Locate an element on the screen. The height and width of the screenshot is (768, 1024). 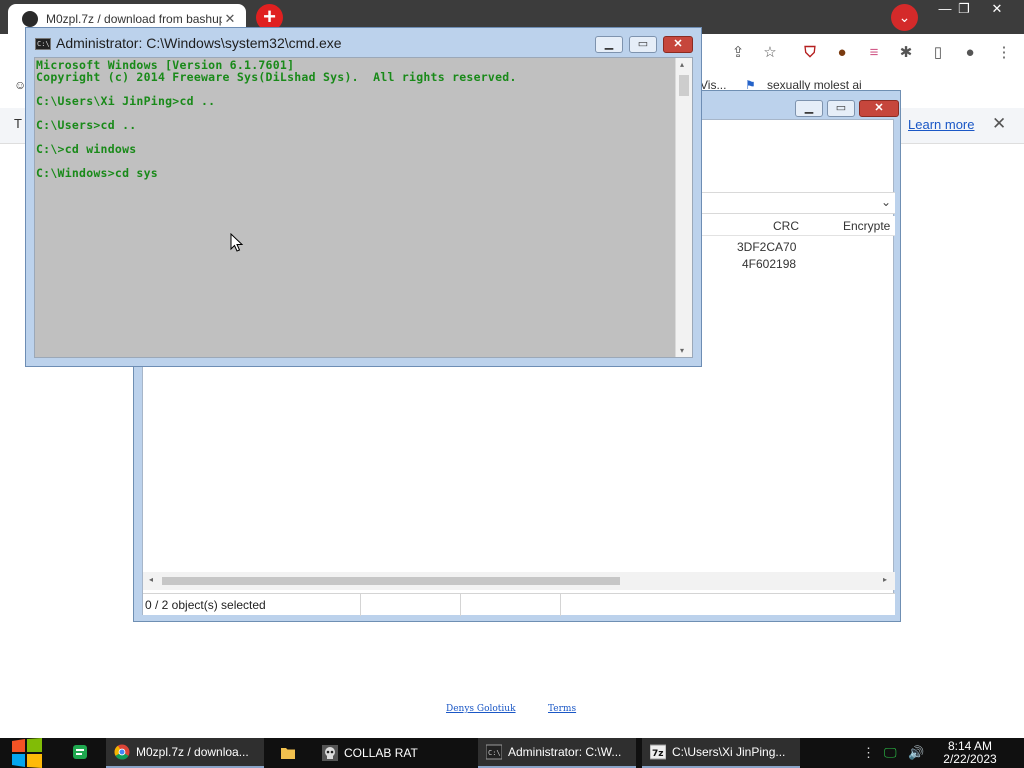
selection-status: 0 / 2 object(s) selected is located at coordinates (252, 605).